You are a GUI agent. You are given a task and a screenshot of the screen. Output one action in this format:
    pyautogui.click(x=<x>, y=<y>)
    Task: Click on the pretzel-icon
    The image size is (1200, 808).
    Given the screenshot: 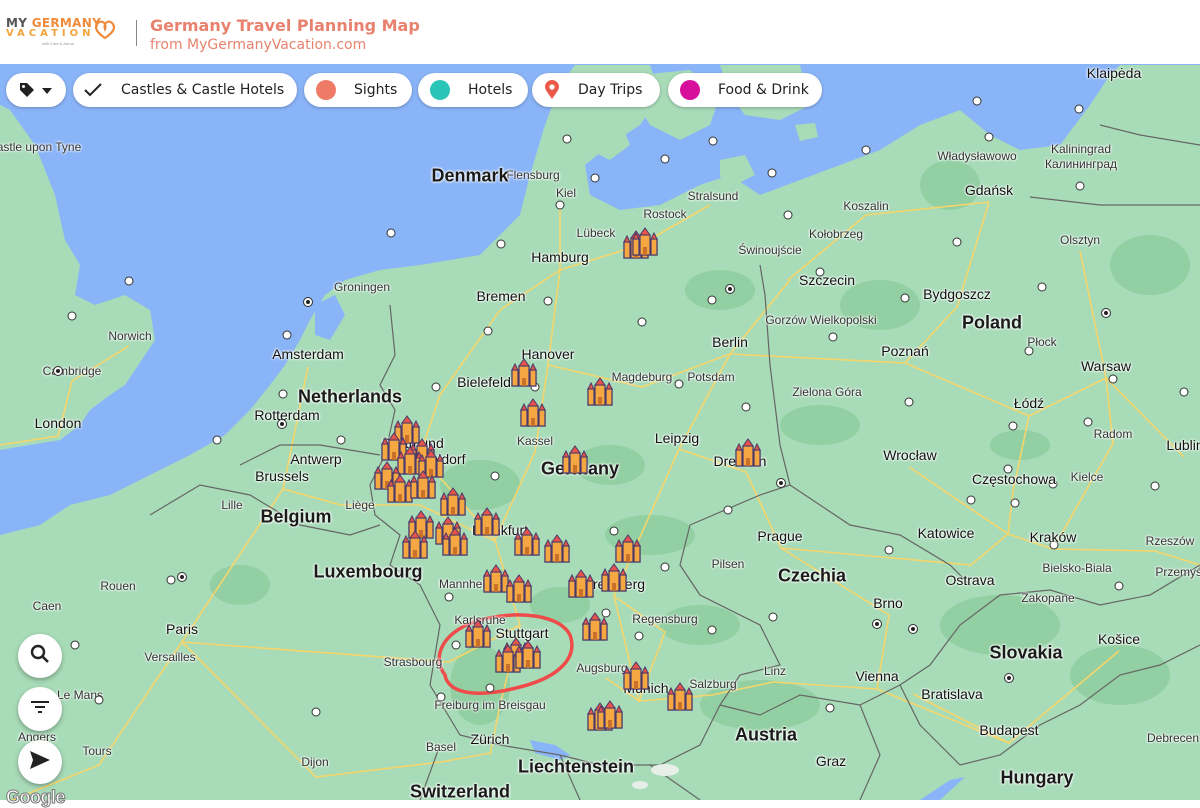 What is the action you would take?
    pyautogui.click(x=105, y=30)
    